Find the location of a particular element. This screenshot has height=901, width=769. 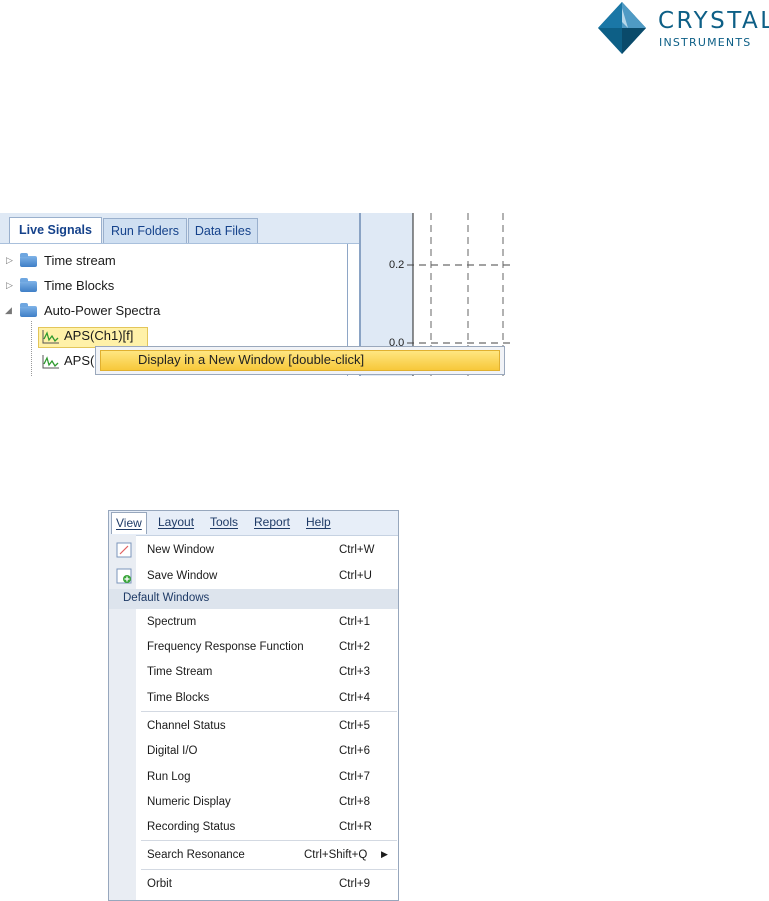

menu-item-shortcut: Ctrl+1 is located at coordinates (354, 622).